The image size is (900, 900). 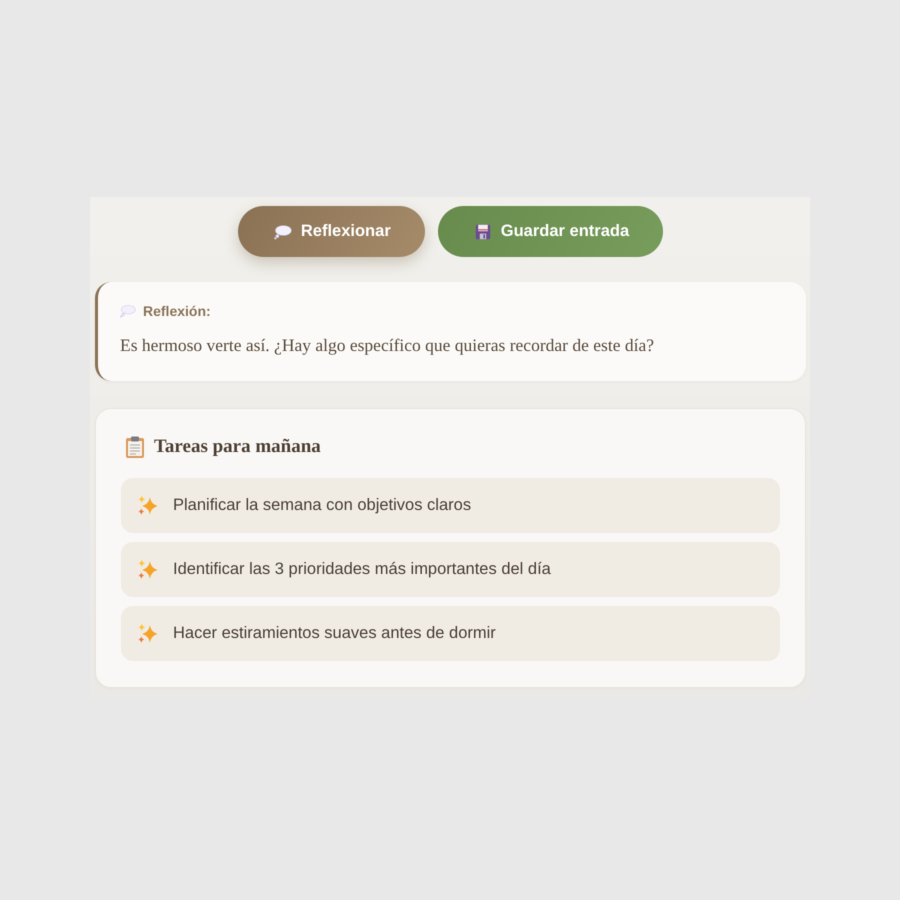 I want to click on task-text: Hacer estiramientos suaves antes de dormir, so click(x=334, y=633).